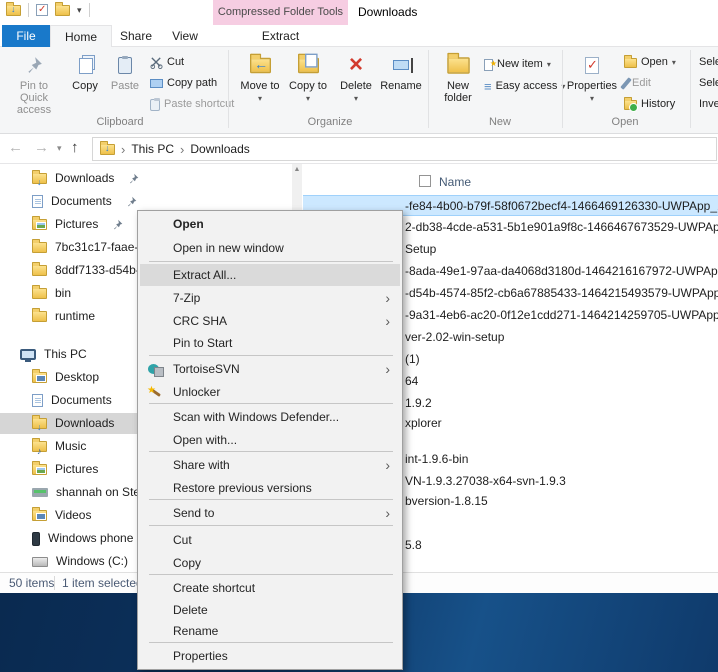 The height and width of the screenshot is (672, 718). What do you see at coordinates (270, 465) in the screenshot?
I see `menu-item-share-with: Share with ›` at bounding box center [270, 465].